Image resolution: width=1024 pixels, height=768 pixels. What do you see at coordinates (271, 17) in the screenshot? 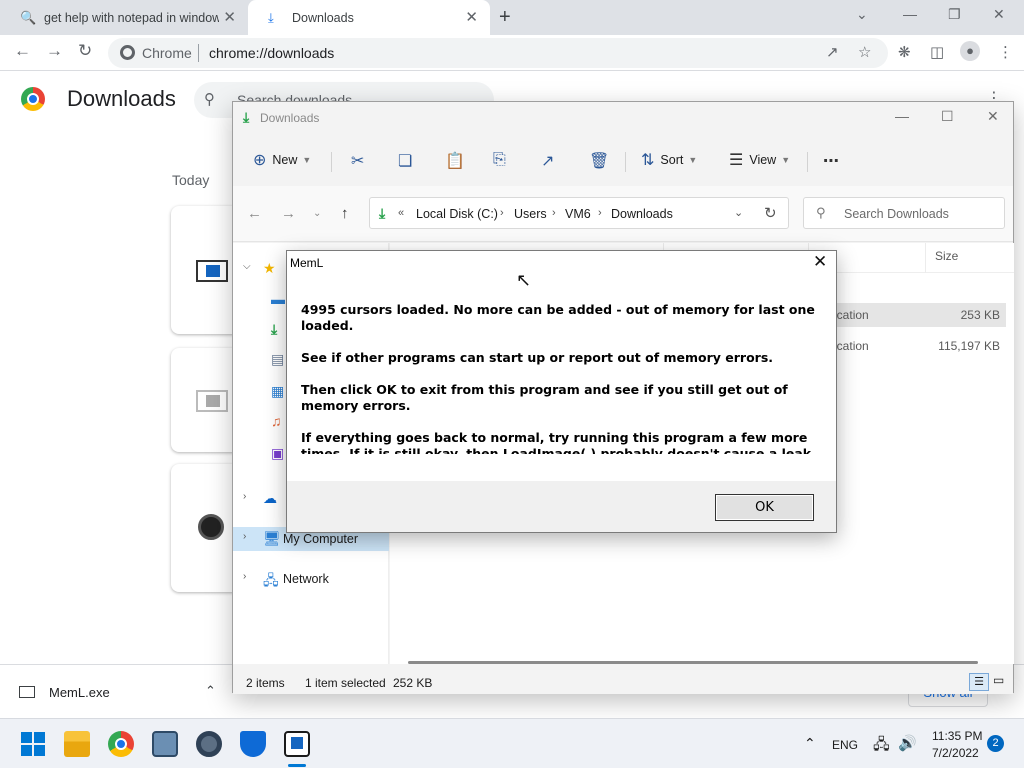
I see `download-icon: ⤓` at bounding box center [271, 17].